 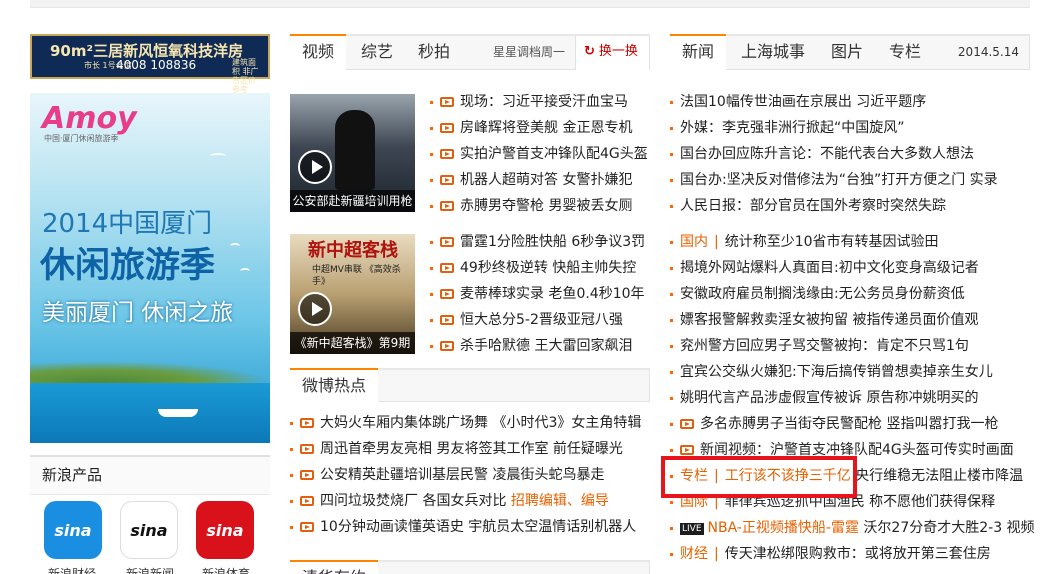 What do you see at coordinates (783, 528) in the screenshot?
I see `live-link: NBA-正视频播快船-雷霆` at bounding box center [783, 528].